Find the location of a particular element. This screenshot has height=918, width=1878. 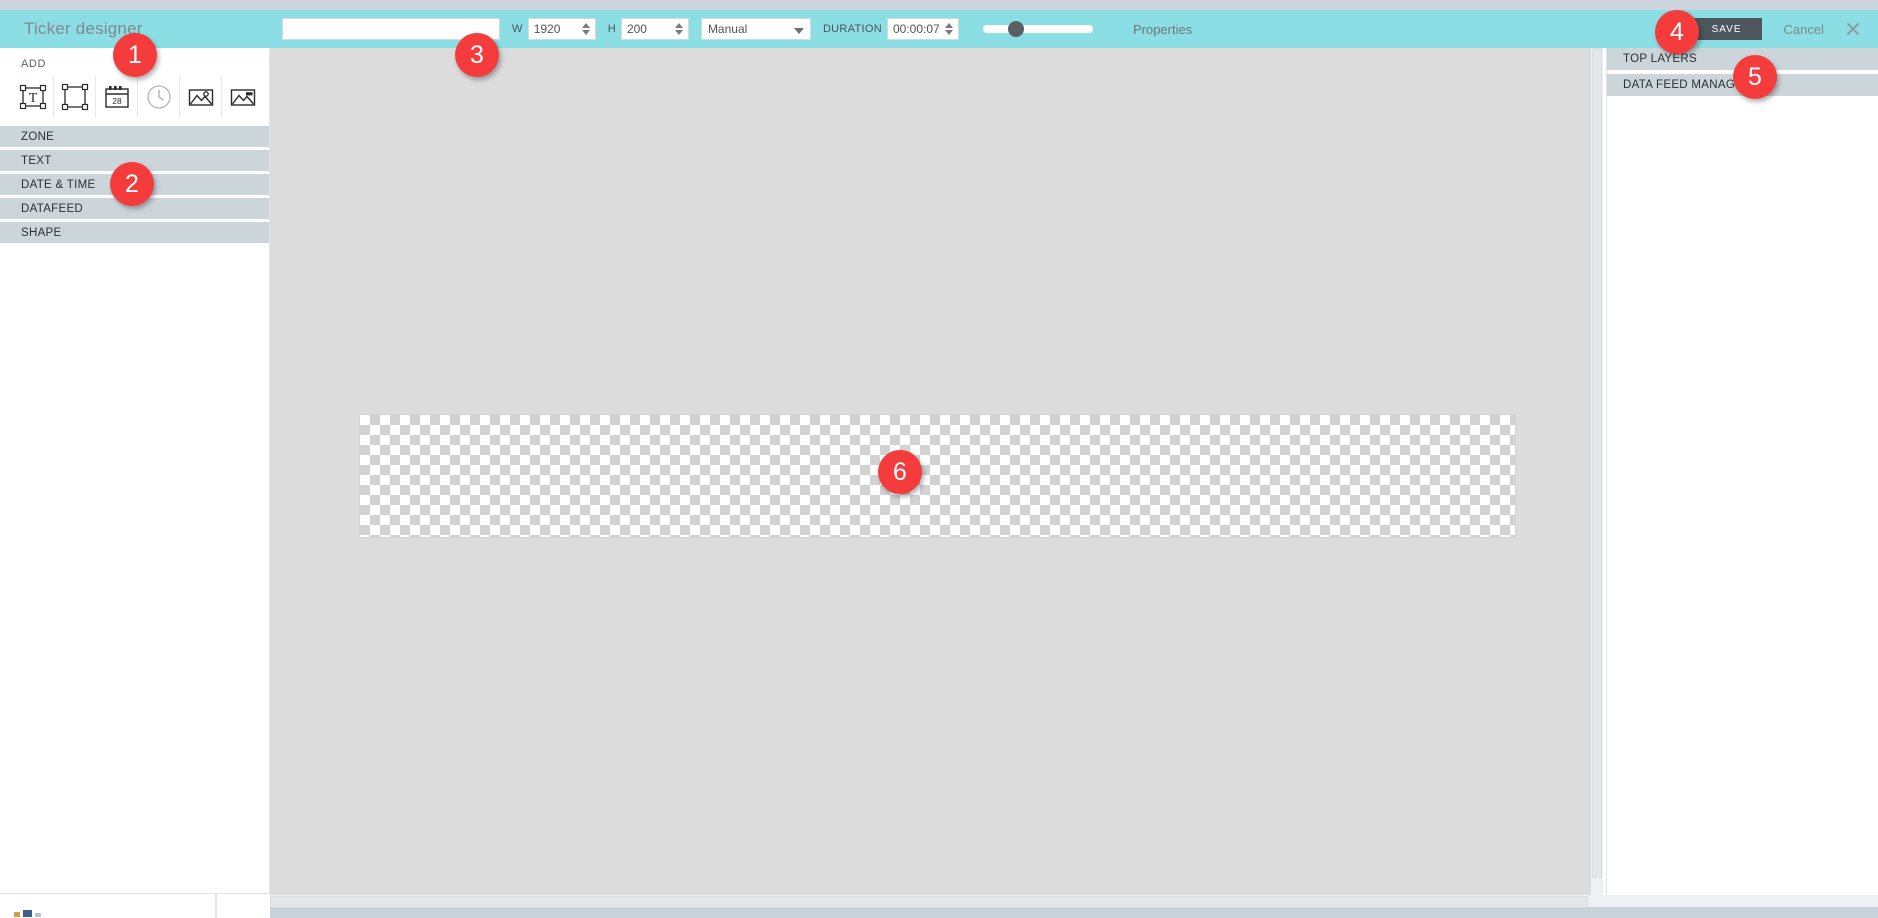

picture-icon is located at coordinates (243, 97).